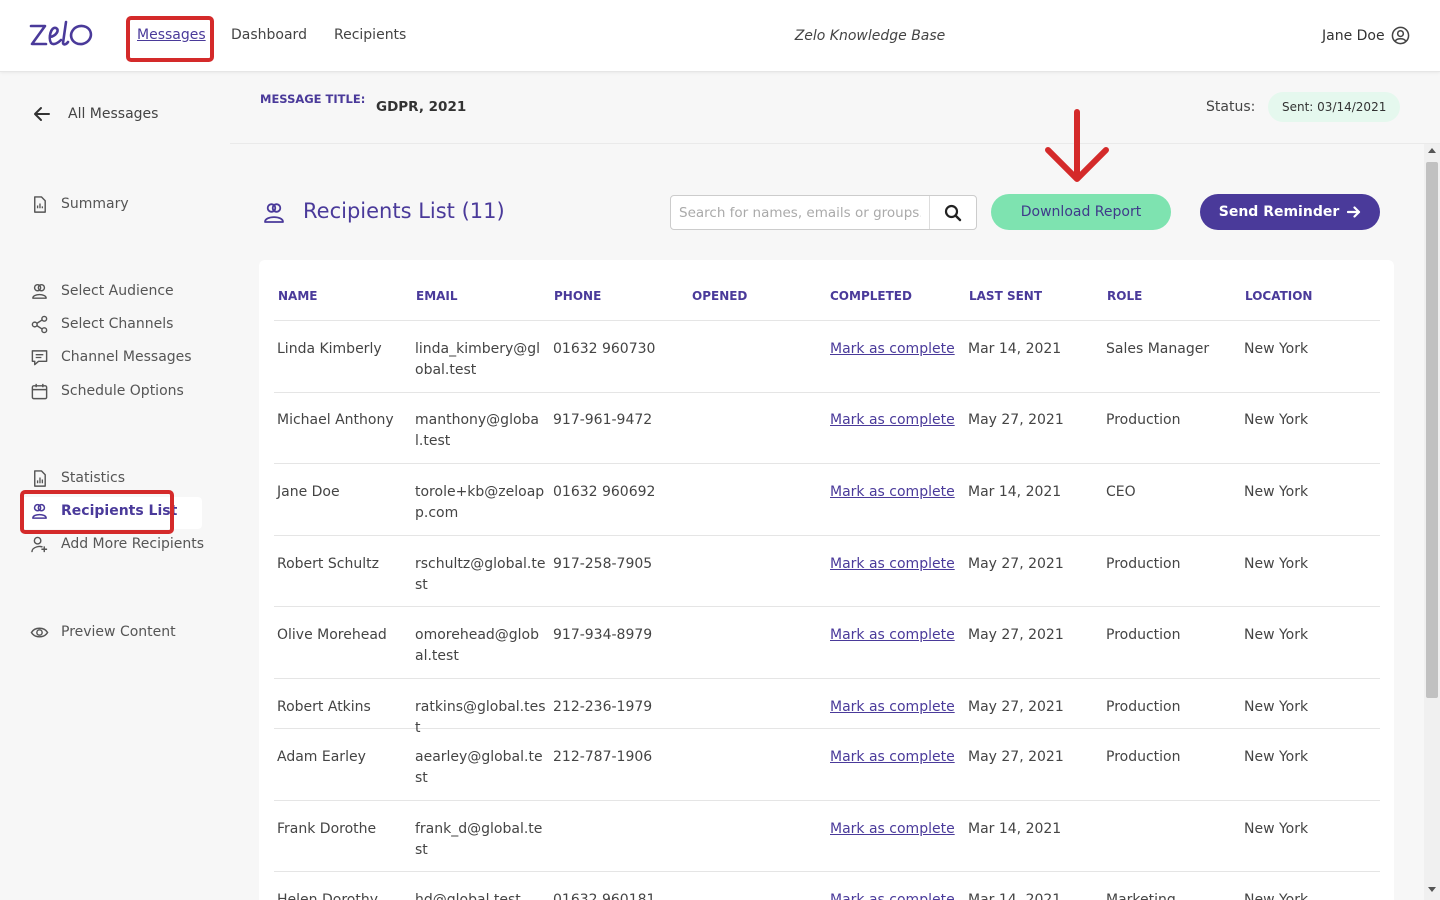 Image resolution: width=1440 pixels, height=900 pixels. Describe the element at coordinates (1124, 296) in the screenshot. I see `column-header-role: ROLE` at that location.